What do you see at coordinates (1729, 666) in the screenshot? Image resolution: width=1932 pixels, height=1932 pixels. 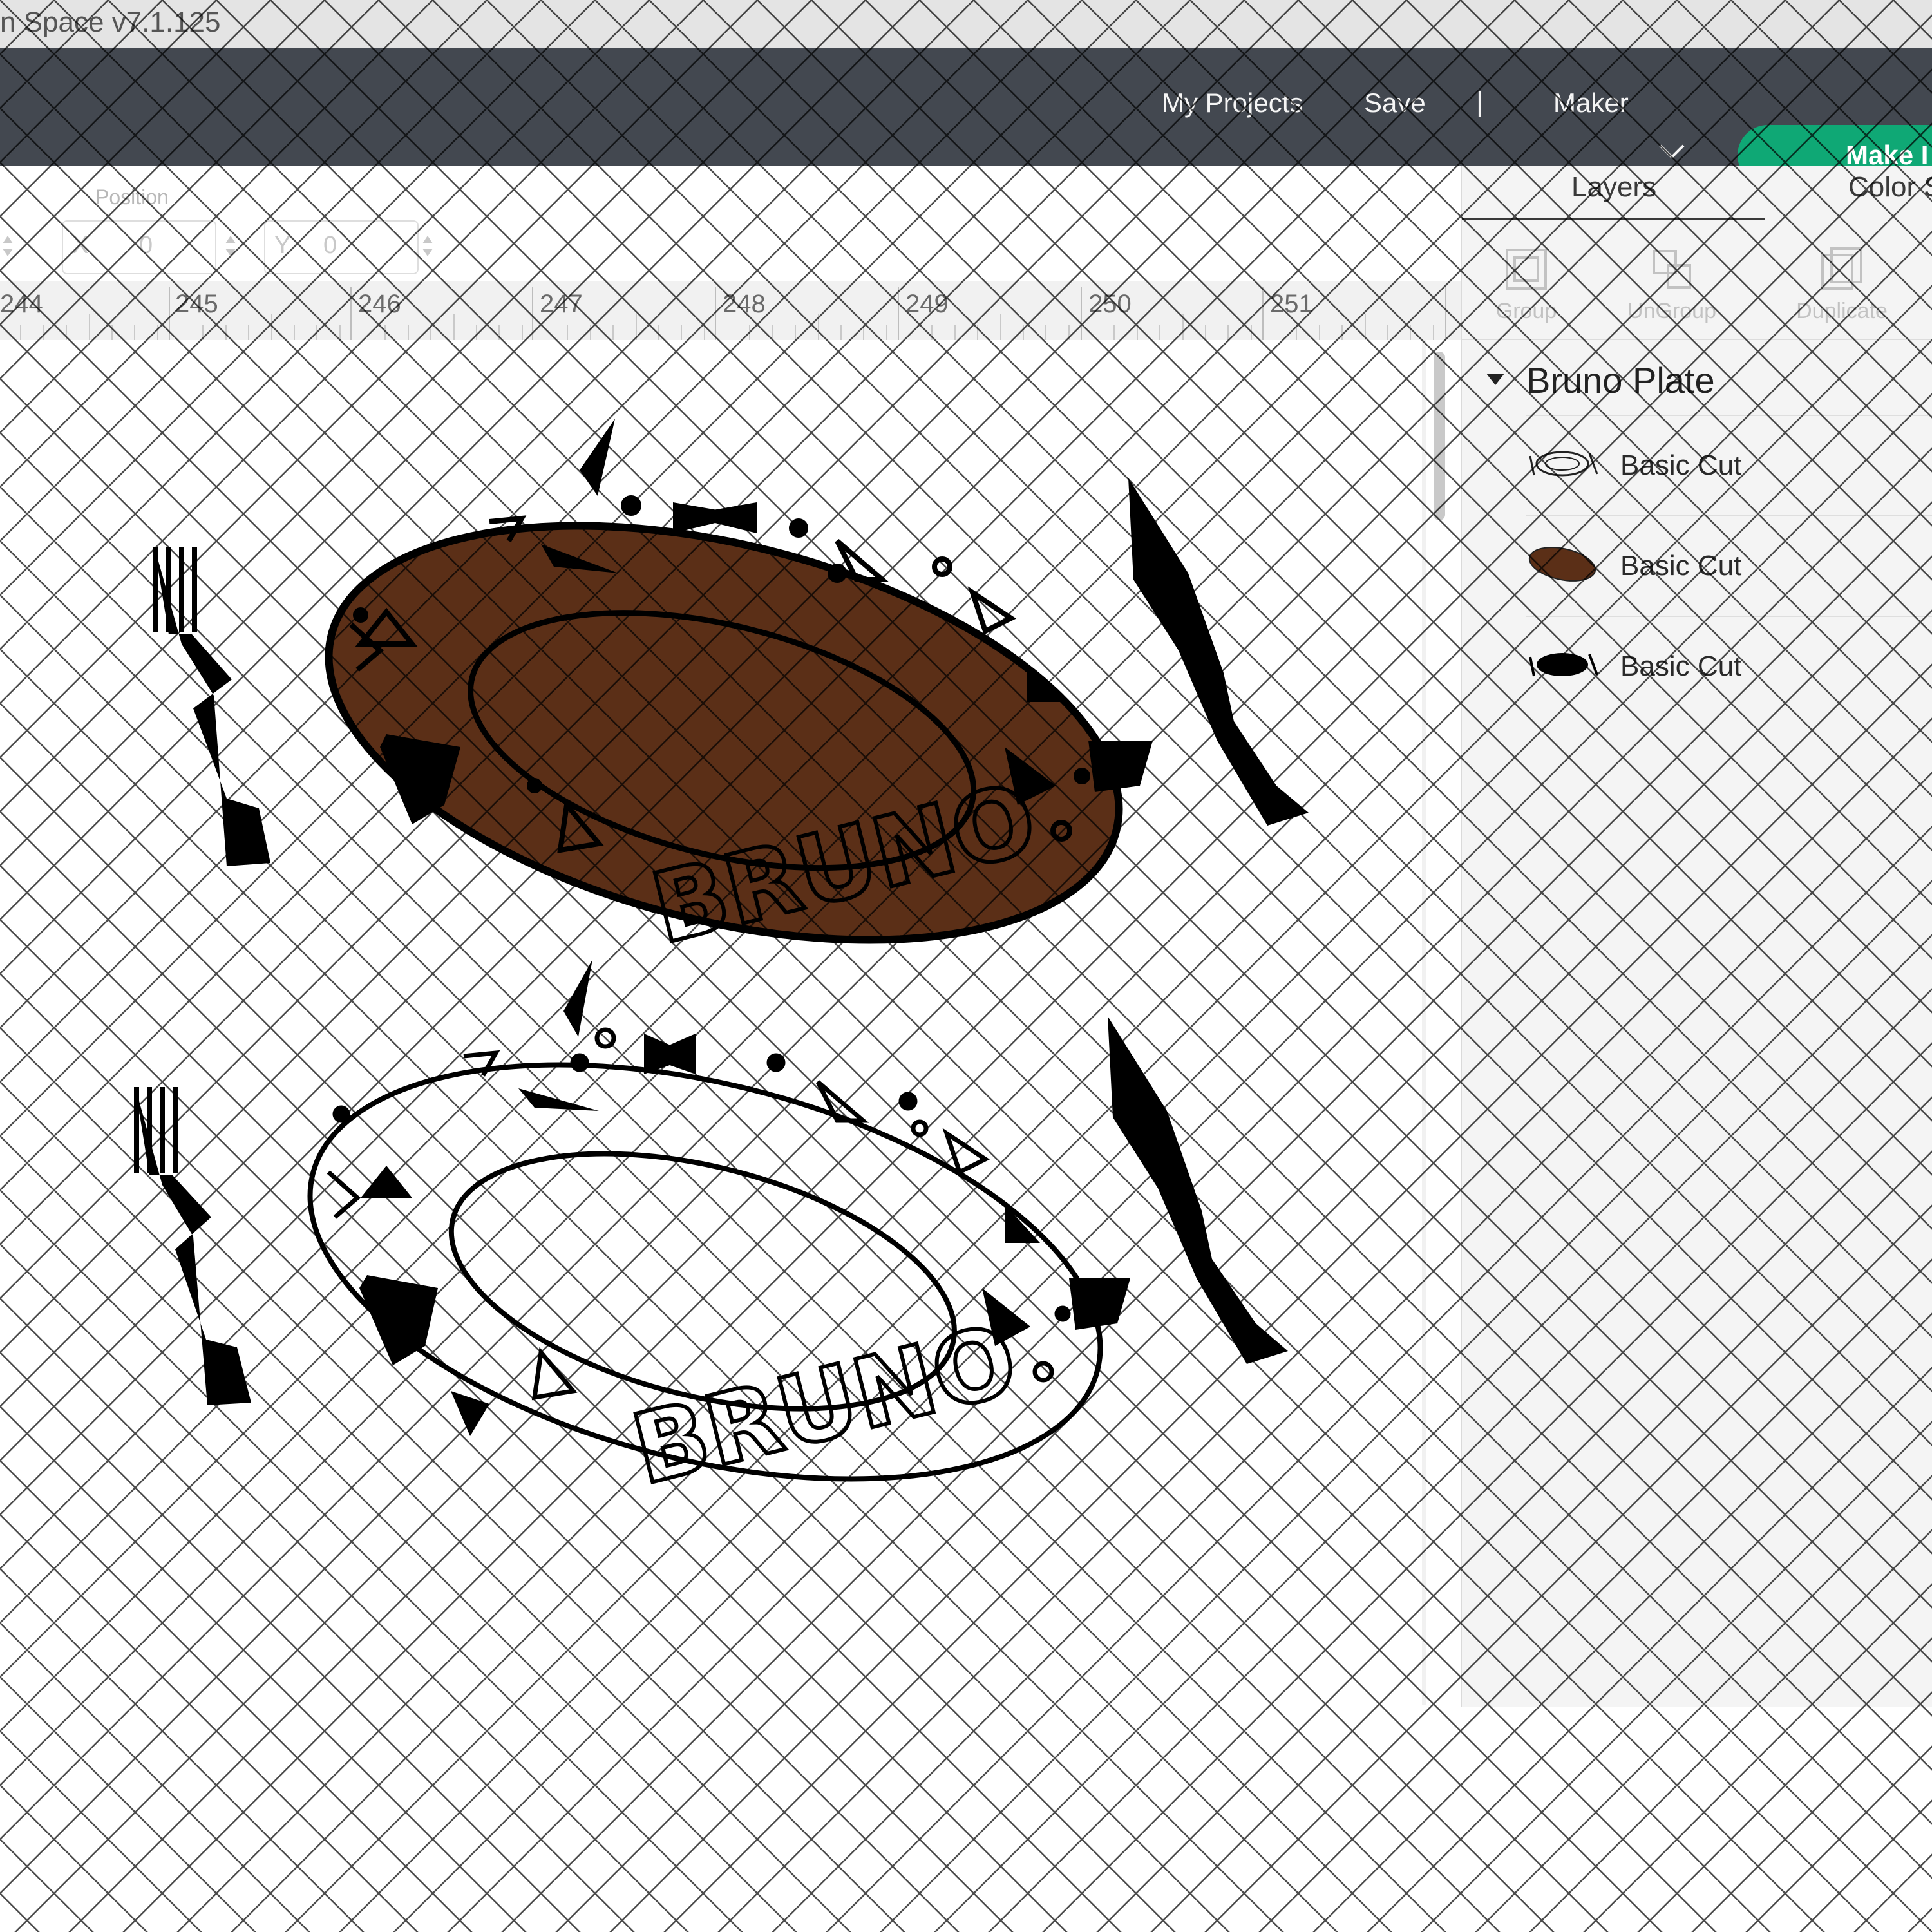 I see `layer-row-black: Basic Cut` at bounding box center [1729, 666].